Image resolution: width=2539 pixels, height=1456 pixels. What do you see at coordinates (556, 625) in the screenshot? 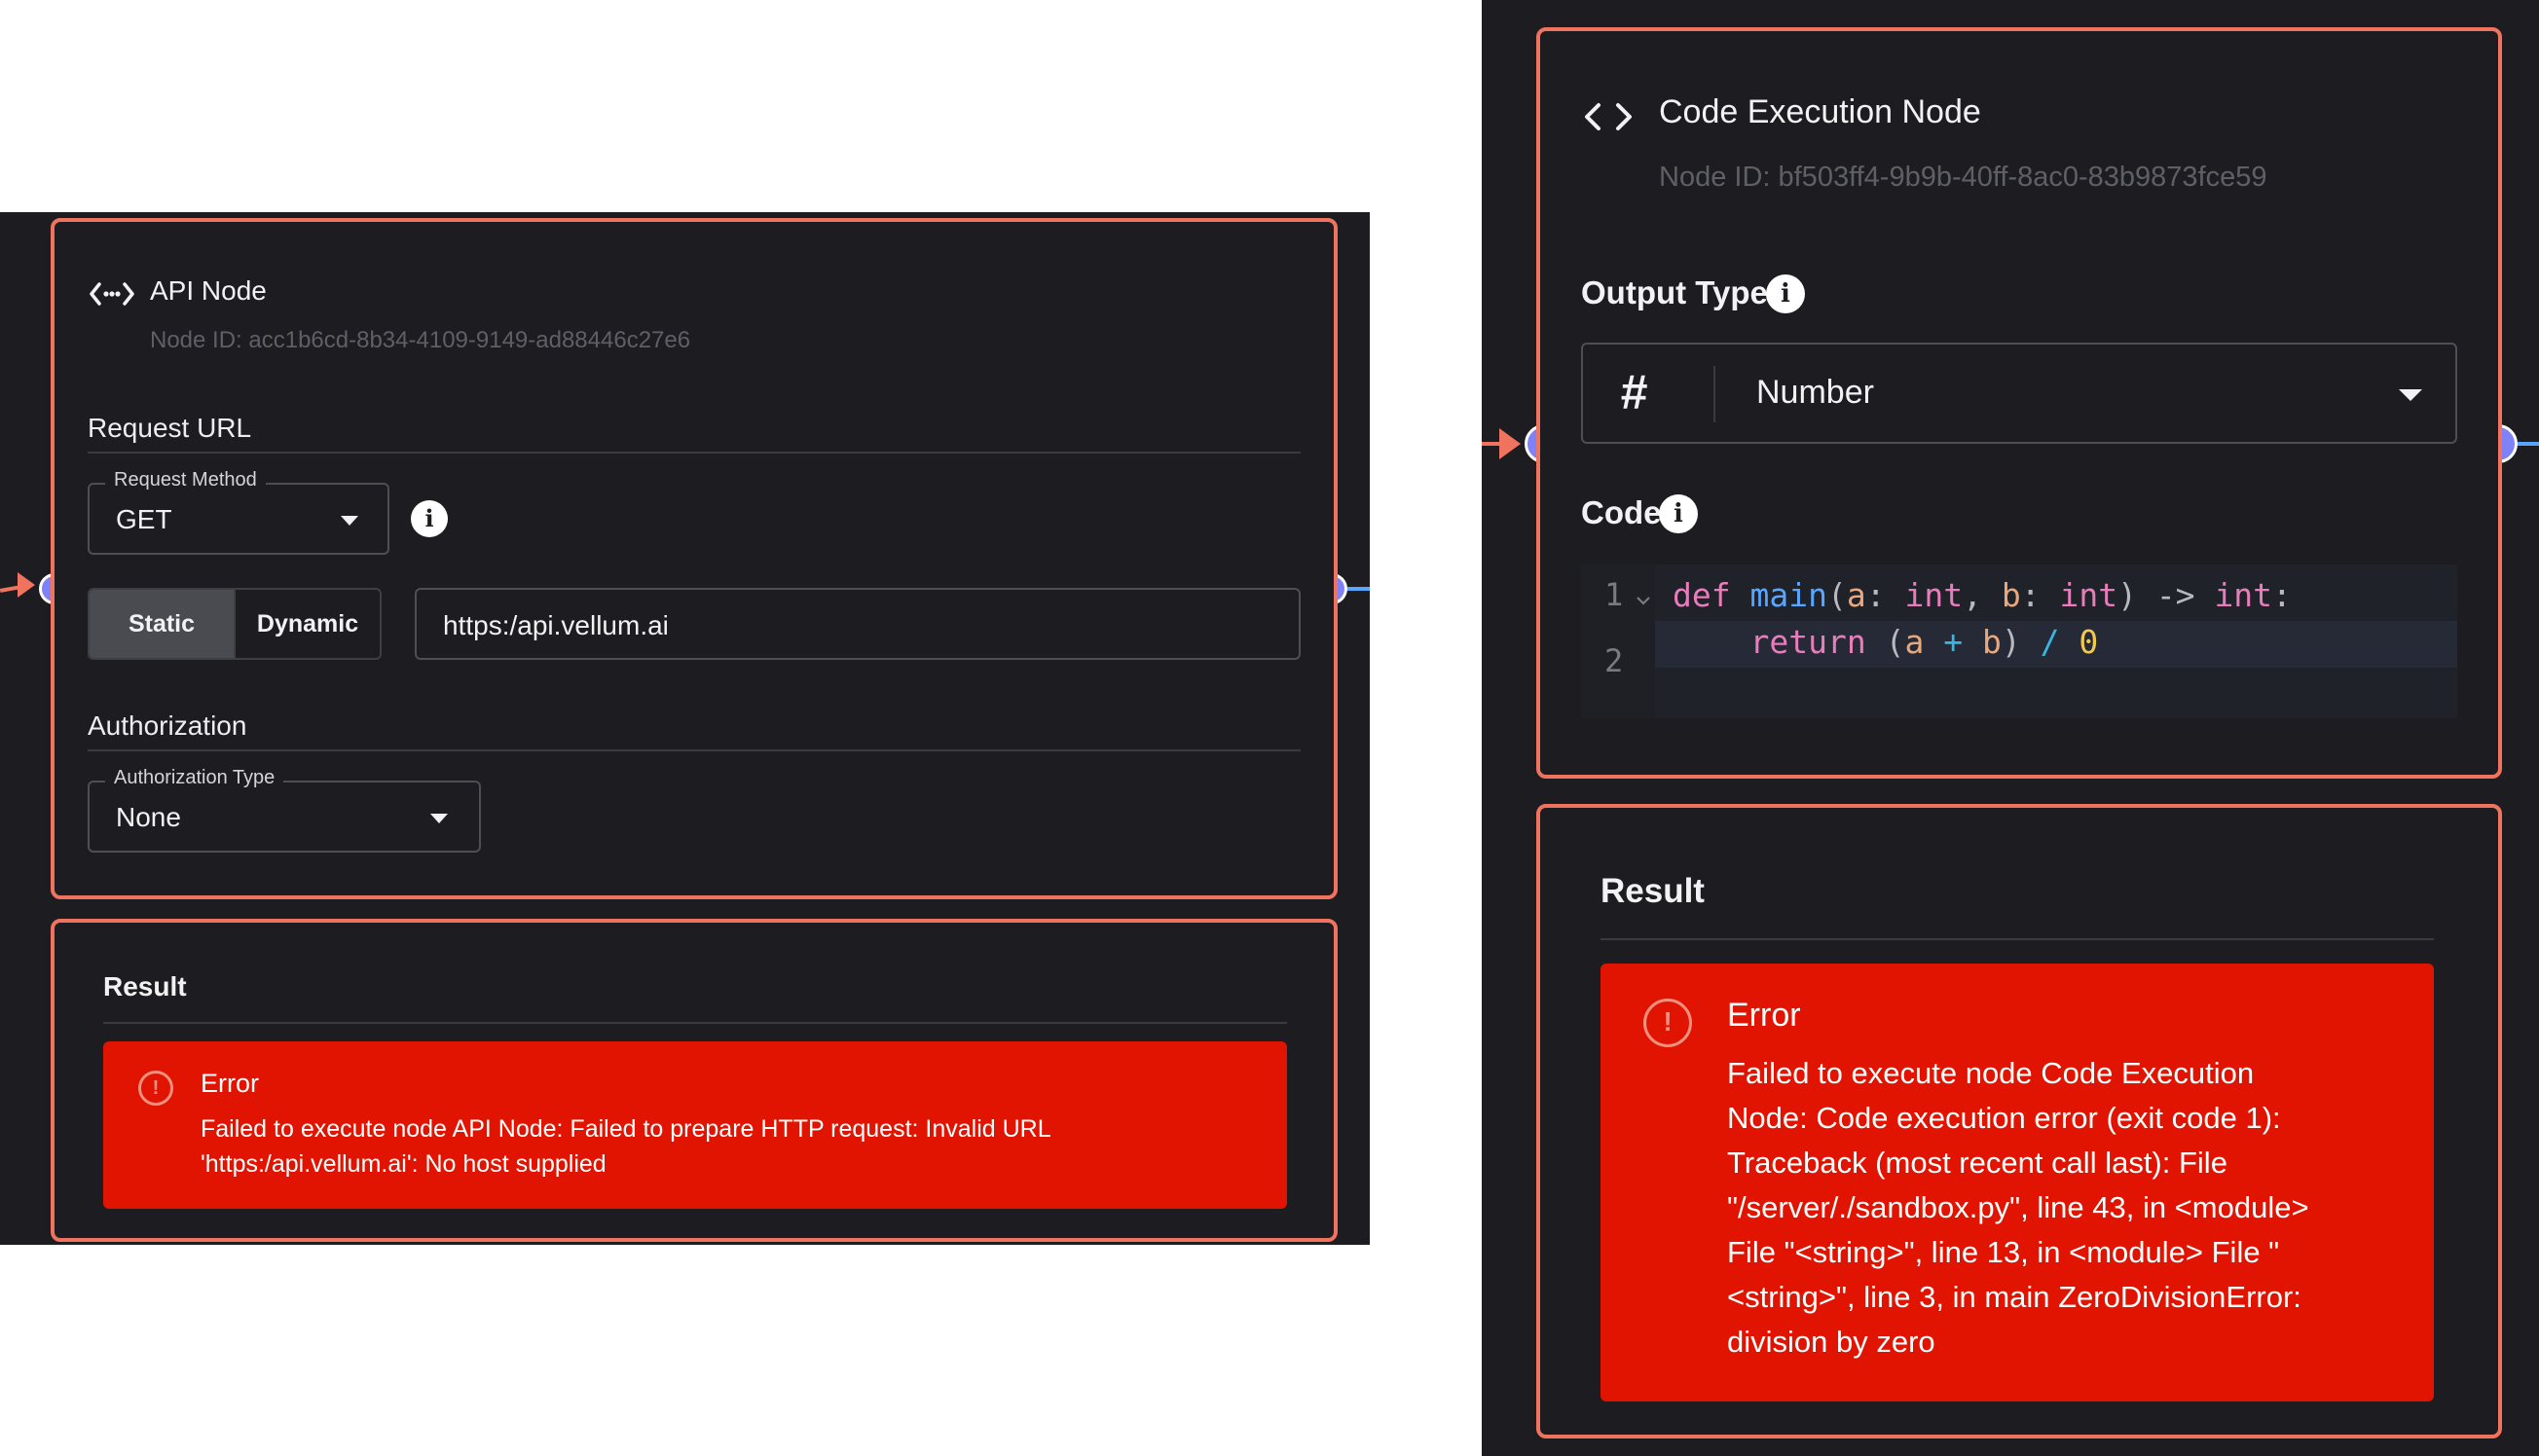
I see `url-input-value: https:/api.vellum.ai` at bounding box center [556, 625].